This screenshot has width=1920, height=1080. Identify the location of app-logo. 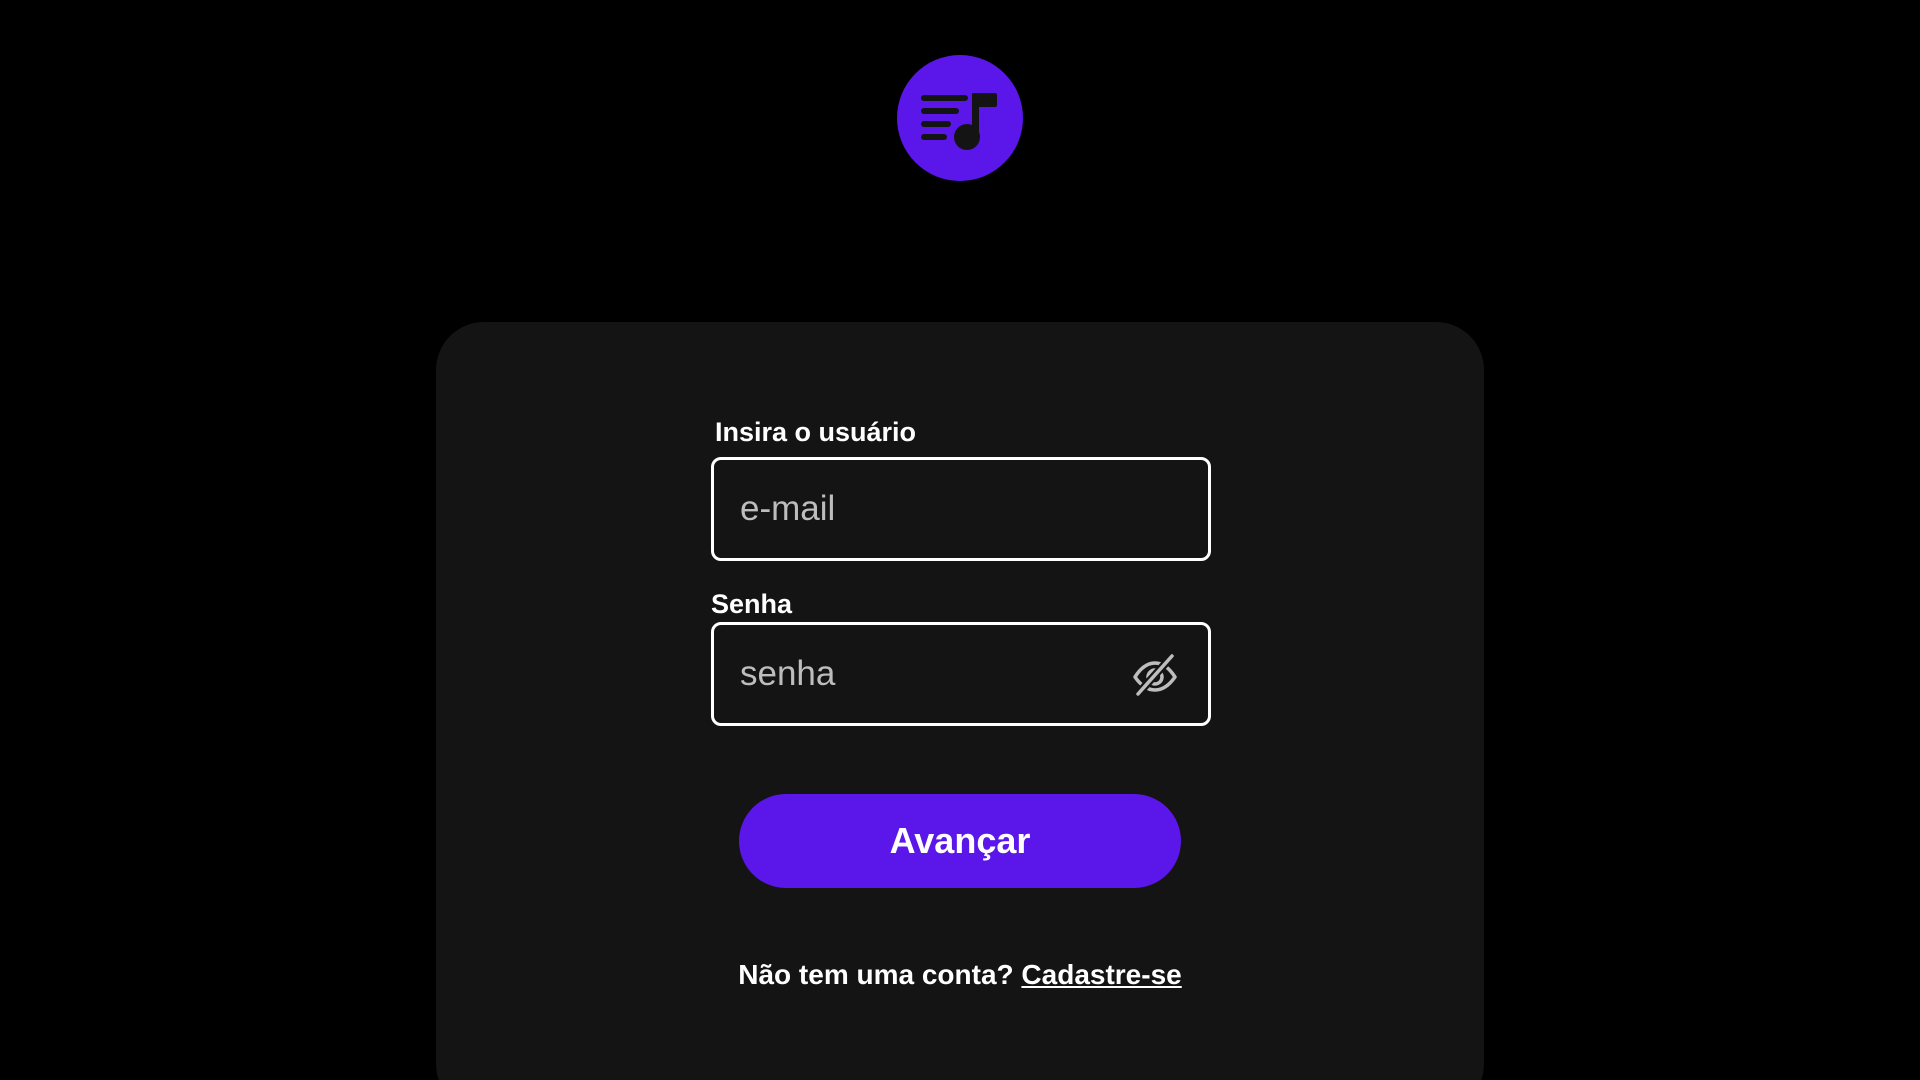
(960, 118).